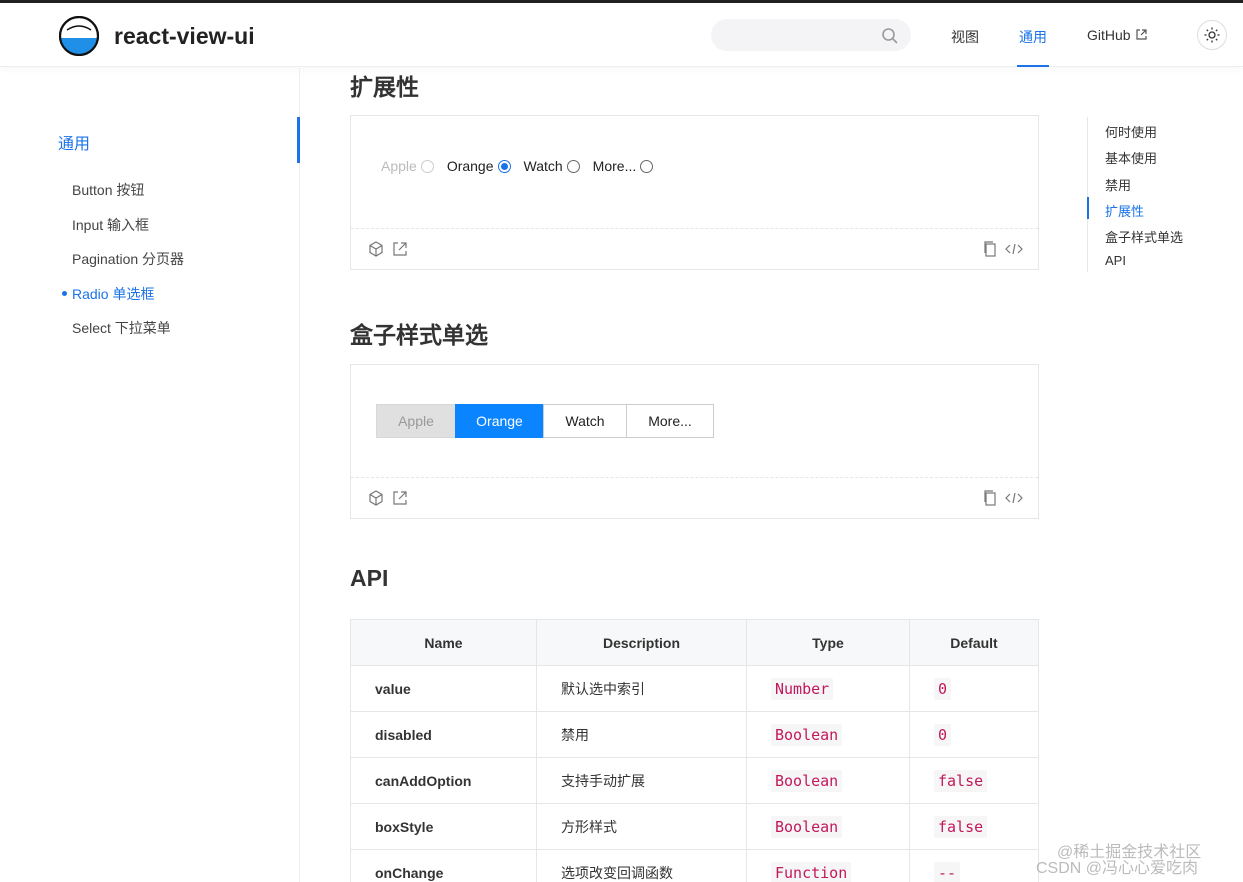  I want to click on site-header: react-view-ui 视图 通用 GitHub, so click(621, 35).